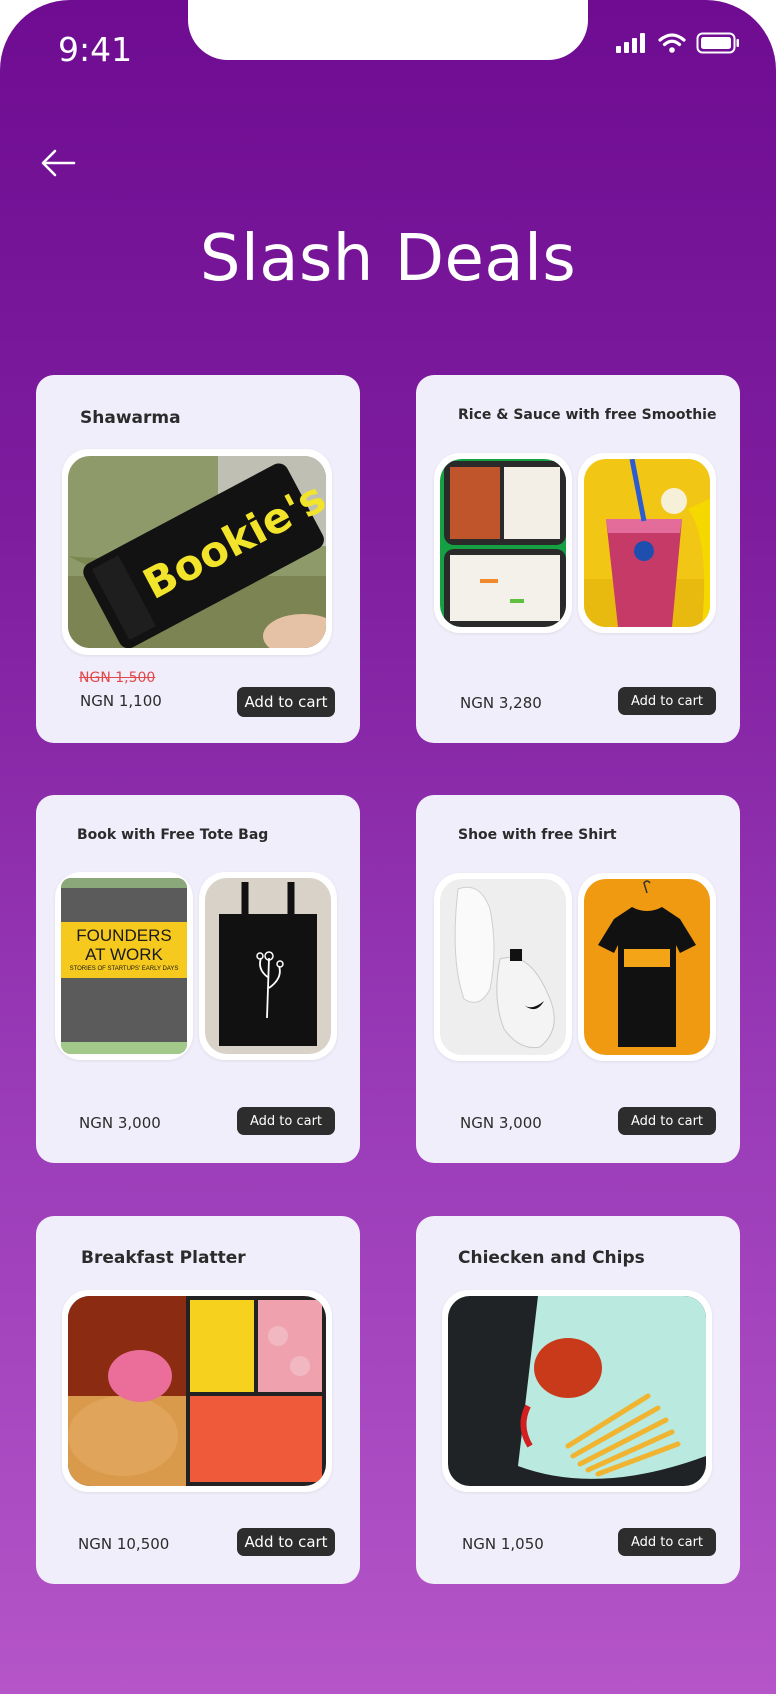 The image size is (776, 1694). What do you see at coordinates (388, 30) in the screenshot?
I see `device-notch` at bounding box center [388, 30].